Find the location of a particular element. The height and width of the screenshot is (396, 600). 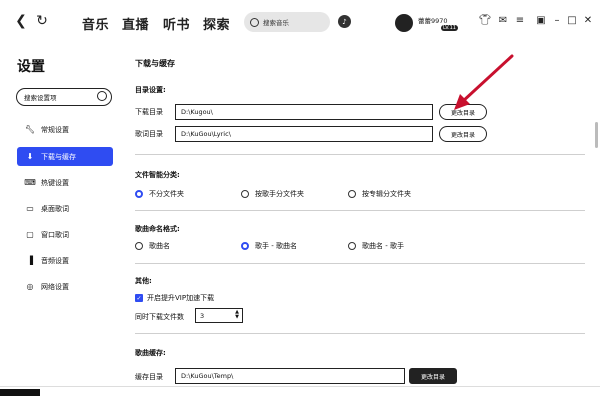

chevron-left-icon: ❮ is located at coordinates (21, 21).